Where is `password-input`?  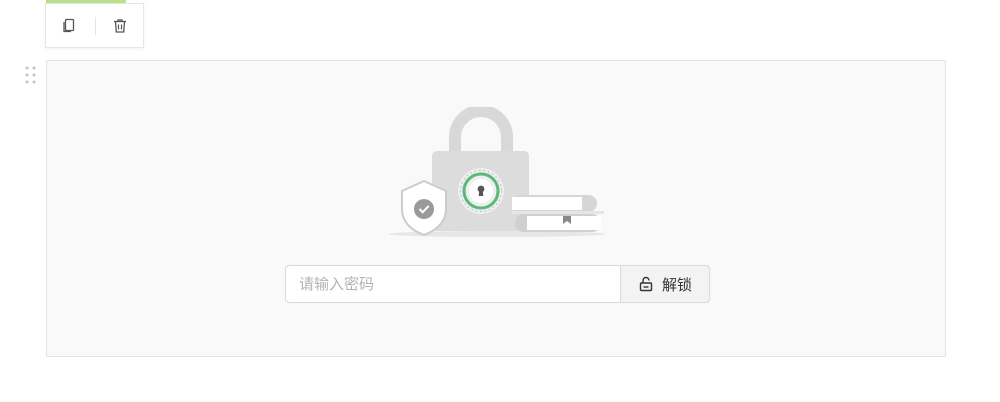 password-input is located at coordinates (452, 284).